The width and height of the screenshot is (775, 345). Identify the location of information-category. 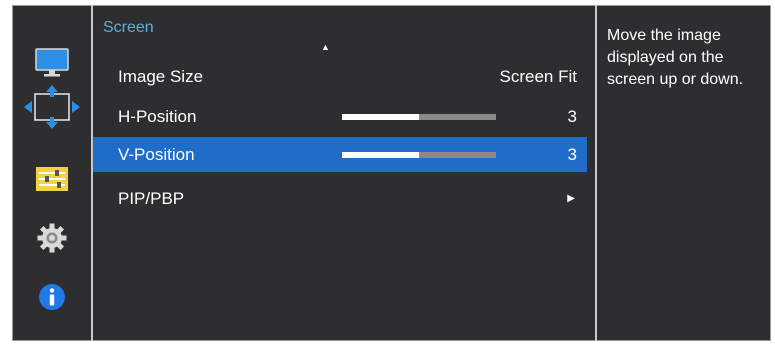
(51, 297).